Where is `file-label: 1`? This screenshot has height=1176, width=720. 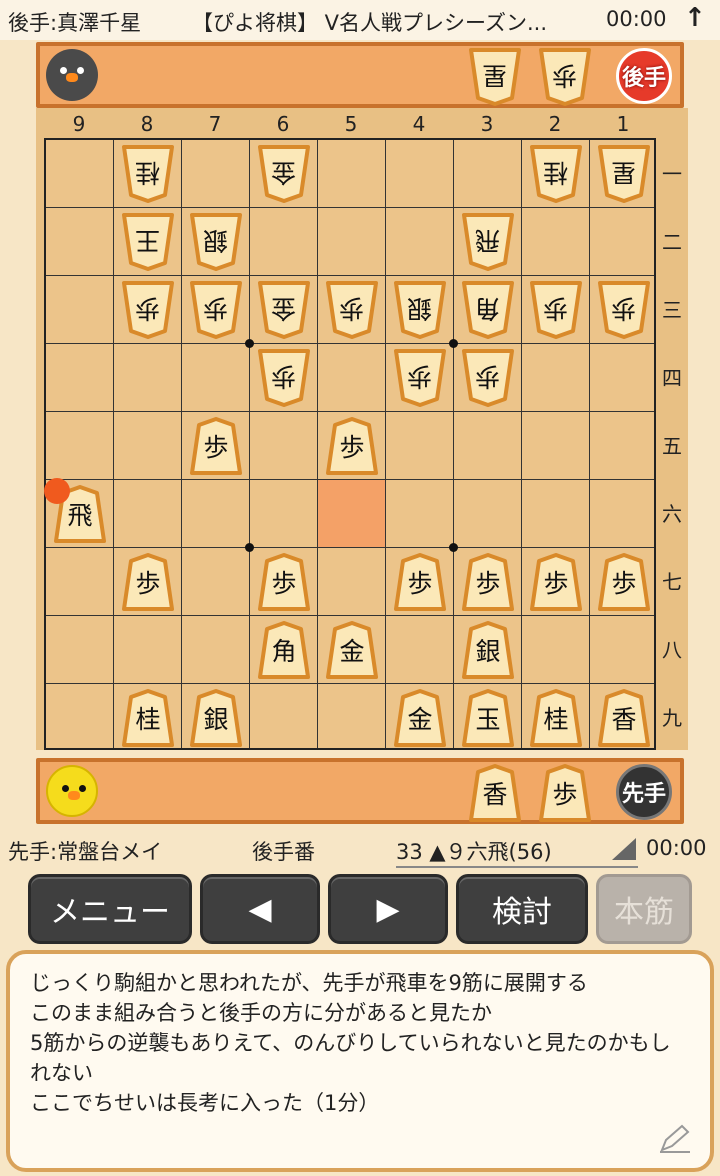 file-label: 1 is located at coordinates (623, 124).